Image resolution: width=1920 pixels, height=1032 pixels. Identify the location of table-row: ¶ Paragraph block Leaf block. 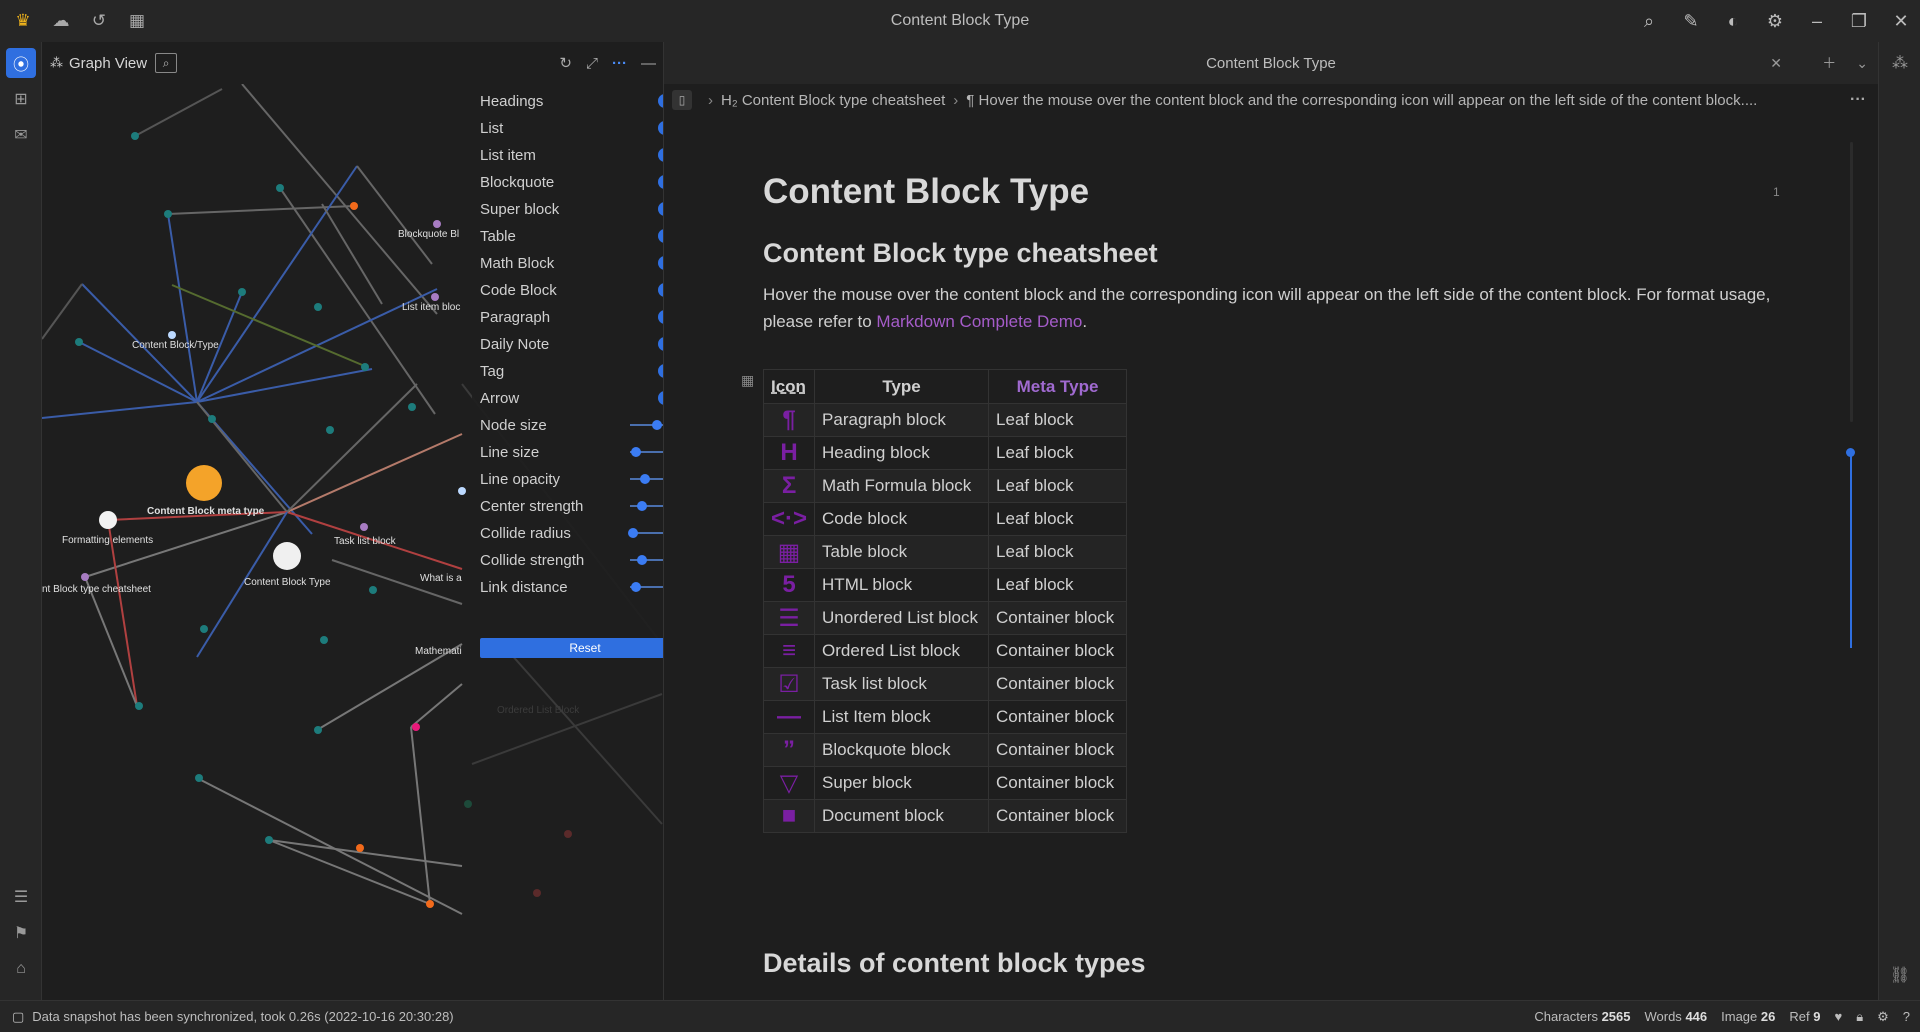
(945, 420).